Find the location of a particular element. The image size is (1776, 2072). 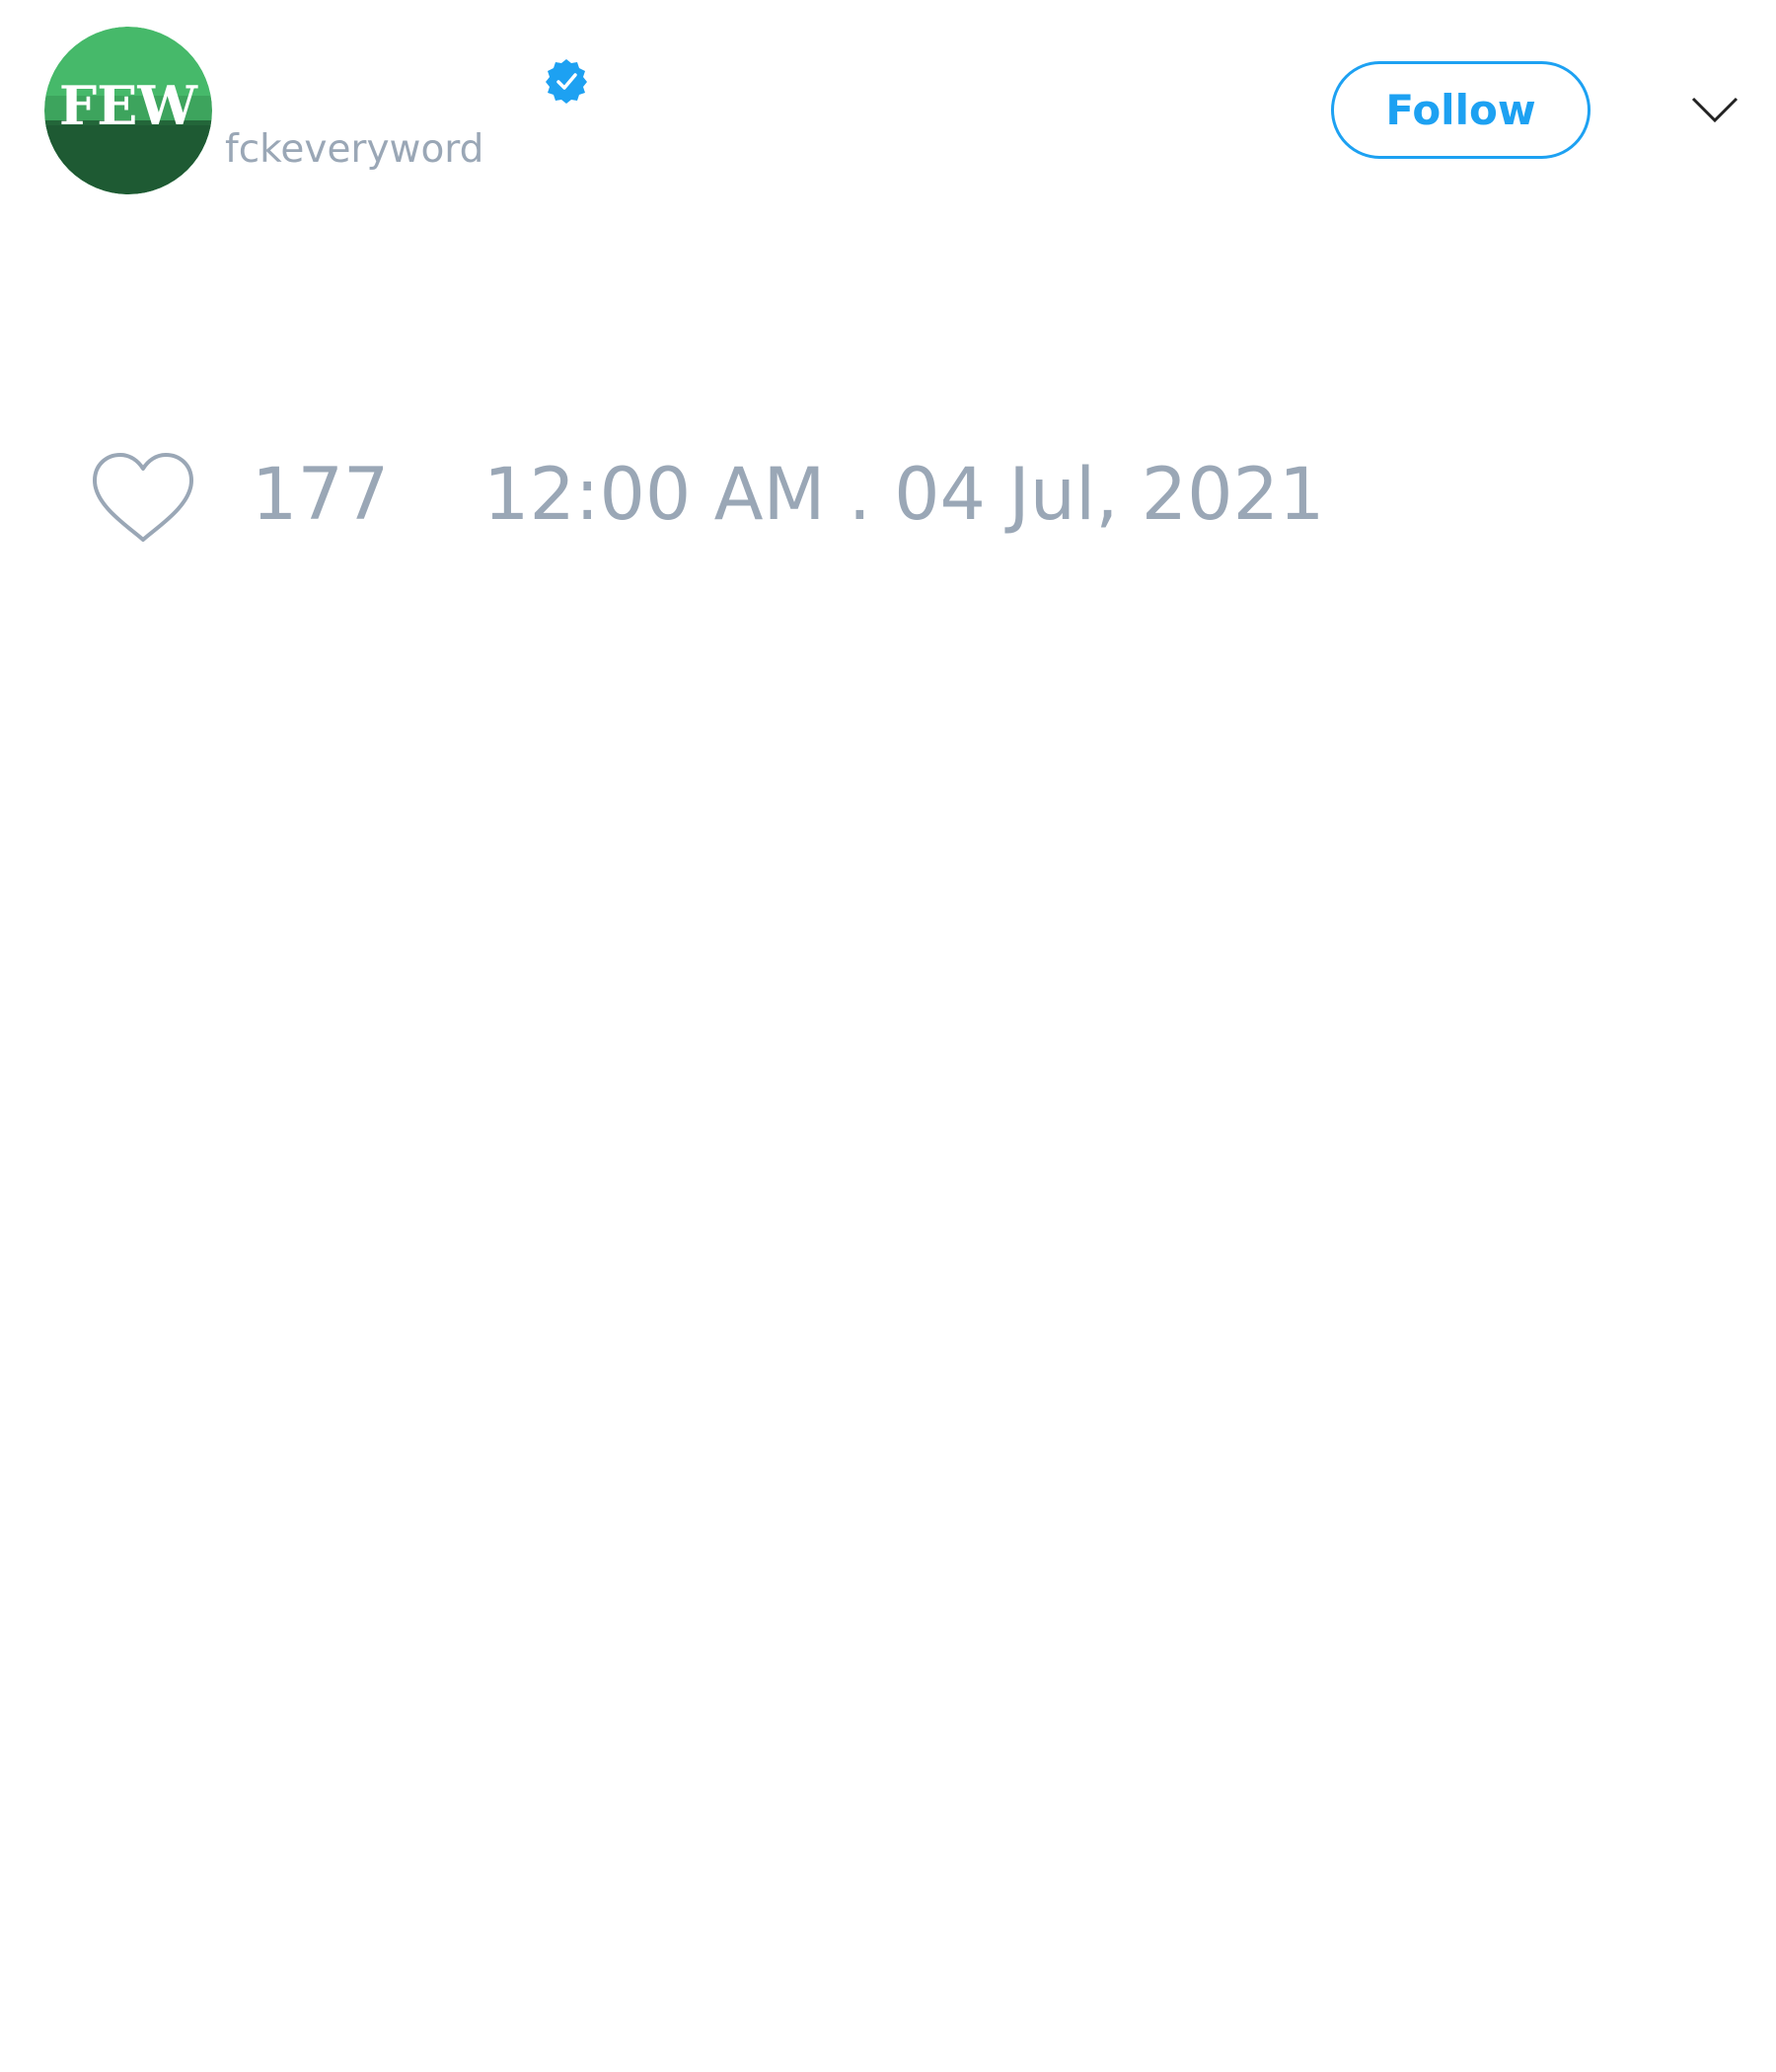

display-name is located at coordinates (383, 84).